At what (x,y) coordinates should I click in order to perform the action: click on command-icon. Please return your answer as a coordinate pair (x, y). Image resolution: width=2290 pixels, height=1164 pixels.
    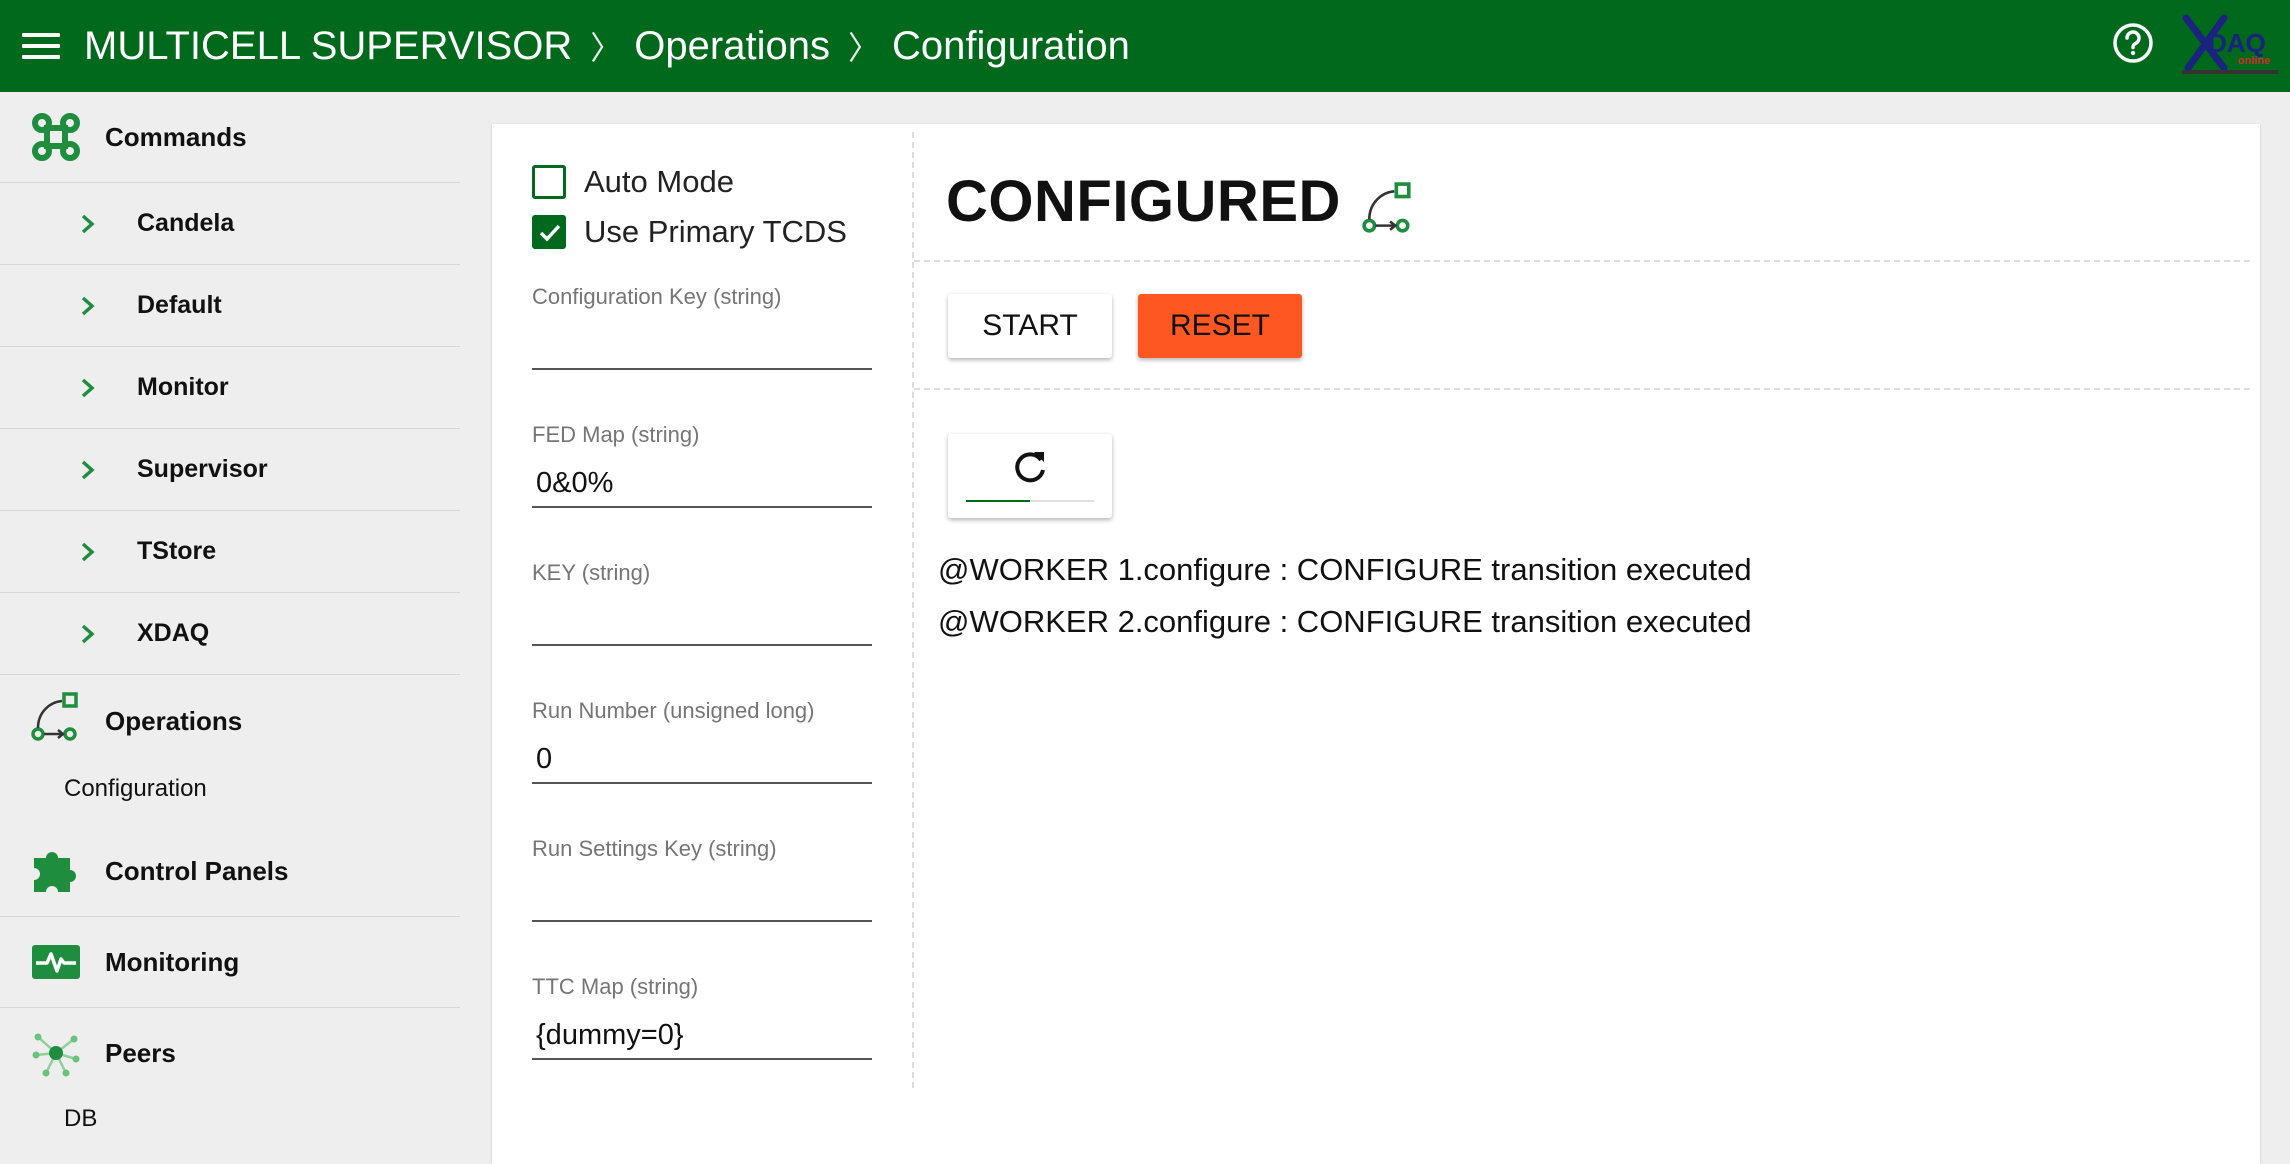
    Looking at the image, I should click on (56, 137).